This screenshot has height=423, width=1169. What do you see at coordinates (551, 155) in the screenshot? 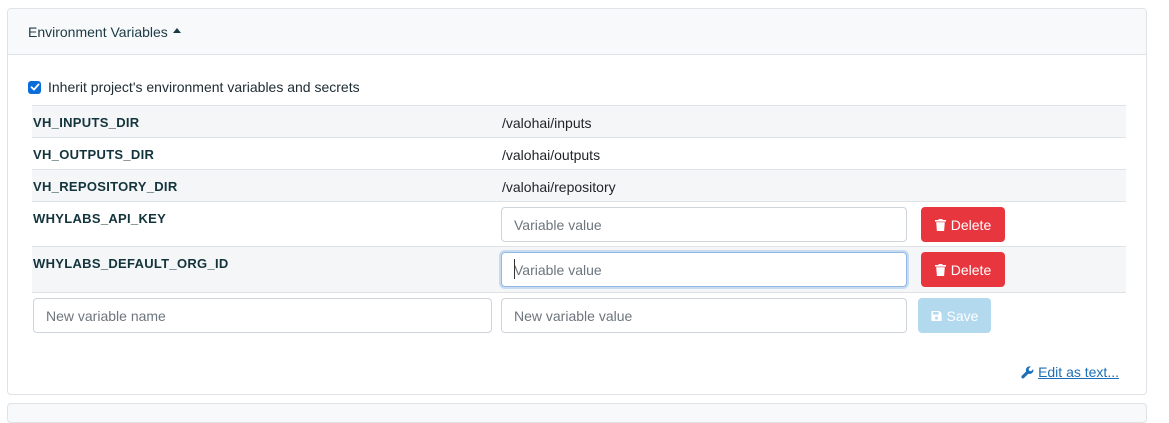
I see `variable-value: /valohai/outputs` at bounding box center [551, 155].